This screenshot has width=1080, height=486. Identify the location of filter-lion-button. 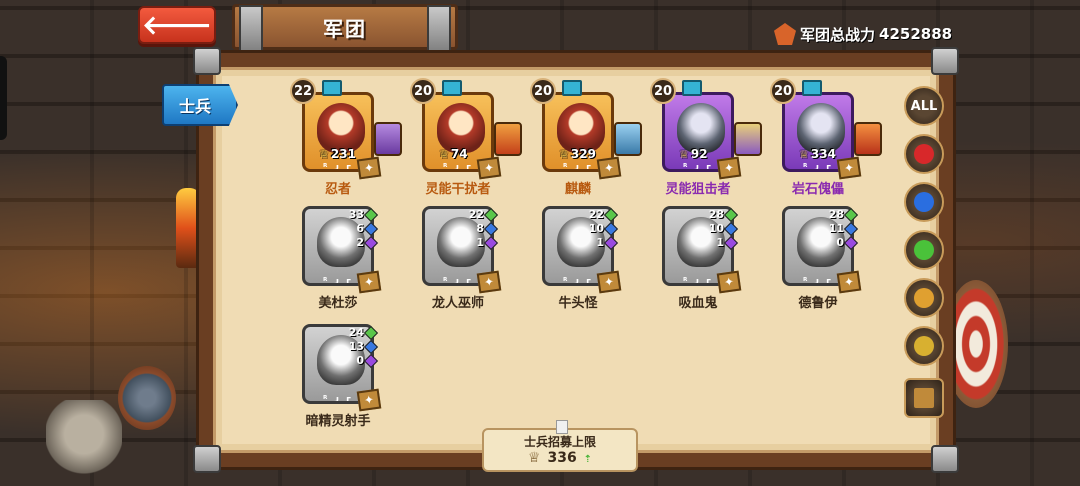
(924, 346).